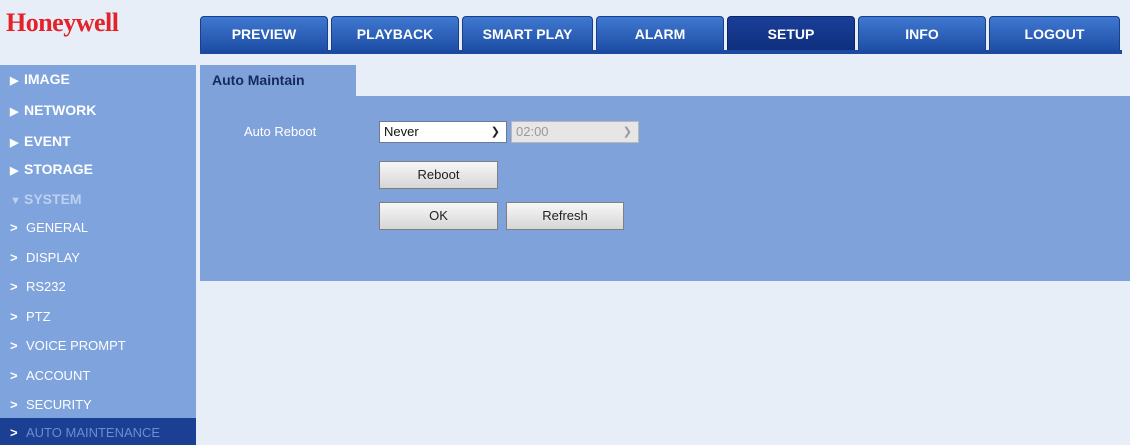 This screenshot has height=445, width=1130. What do you see at coordinates (443, 132) in the screenshot?
I see `auto-reboot-frequency-select: Never ❯` at bounding box center [443, 132].